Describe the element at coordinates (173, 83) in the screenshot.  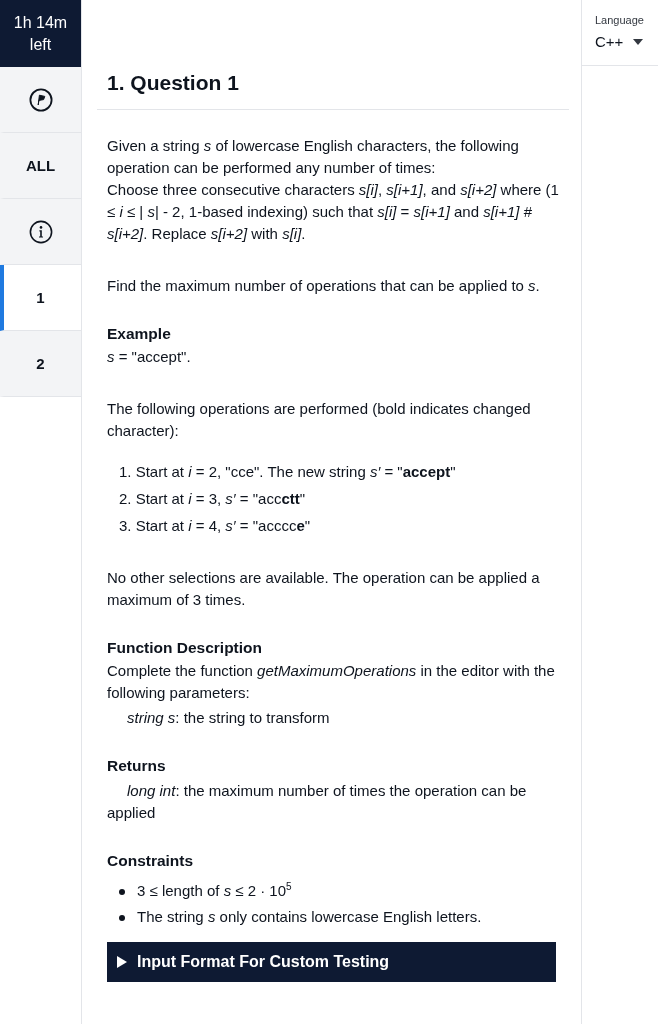
I see `question-title: 1. Question 1` at that location.